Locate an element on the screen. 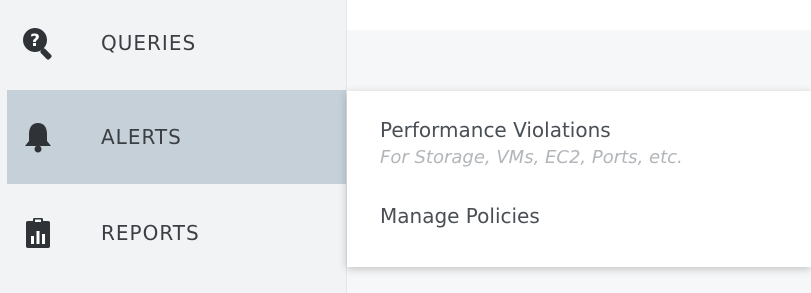 Image resolution: width=811 pixels, height=293 pixels. sidebar-item-reports: REPORTS is located at coordinates (176, 233).